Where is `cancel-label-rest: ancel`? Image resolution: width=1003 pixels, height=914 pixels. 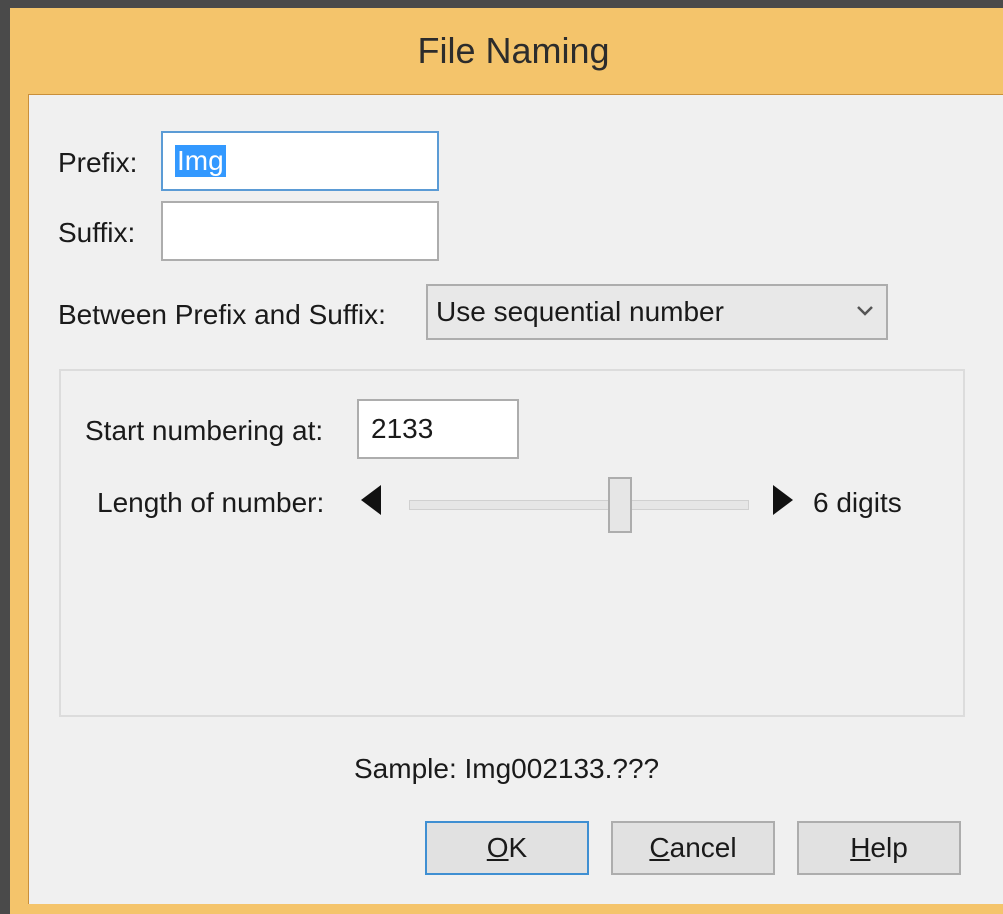
cancel-label-rest: ancel is located at coordinates (703, 847).